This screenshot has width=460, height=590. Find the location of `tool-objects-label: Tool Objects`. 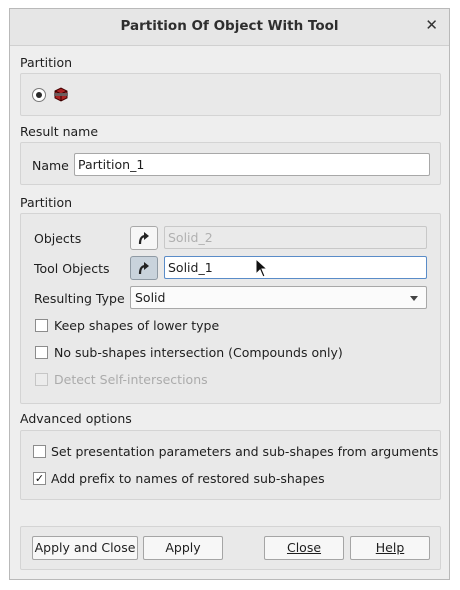

tool-objects-label: Tool Objects is located at coordinates (72, 268).